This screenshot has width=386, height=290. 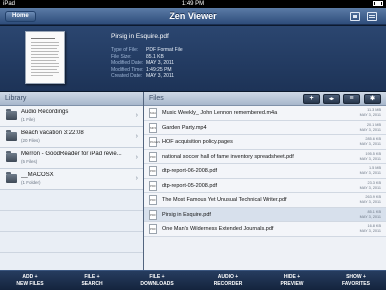 I want to click on hide-preview-button: HIDE + PREVIEW, so click(x=292, y=280).